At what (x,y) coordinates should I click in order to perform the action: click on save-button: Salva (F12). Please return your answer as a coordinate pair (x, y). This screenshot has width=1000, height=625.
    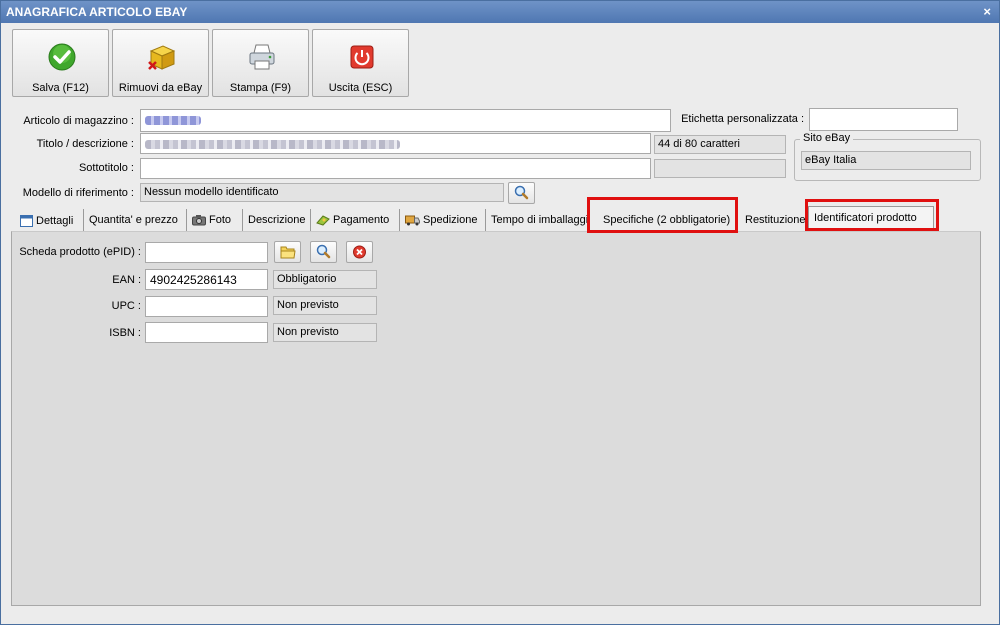
    Looking at the image, I should click on (60, 63).